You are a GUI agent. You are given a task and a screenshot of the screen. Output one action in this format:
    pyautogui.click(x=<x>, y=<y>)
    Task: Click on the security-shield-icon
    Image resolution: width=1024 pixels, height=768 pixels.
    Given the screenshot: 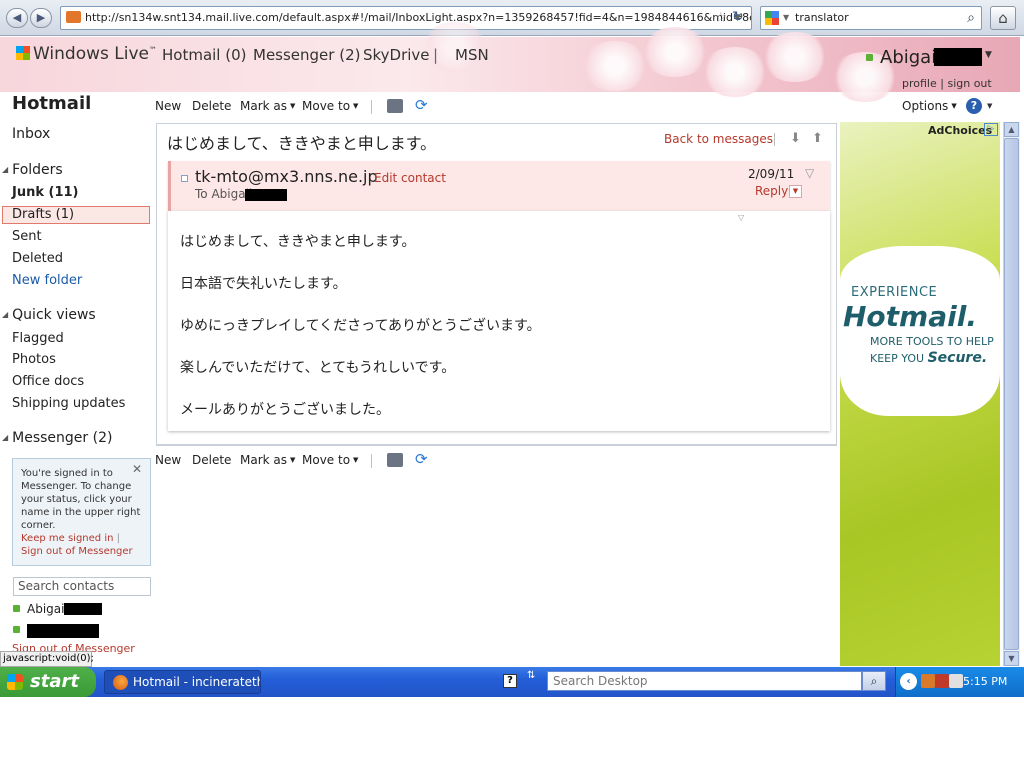 What is the action you would take?
    pyautogui.click(x=942, y=681)
    